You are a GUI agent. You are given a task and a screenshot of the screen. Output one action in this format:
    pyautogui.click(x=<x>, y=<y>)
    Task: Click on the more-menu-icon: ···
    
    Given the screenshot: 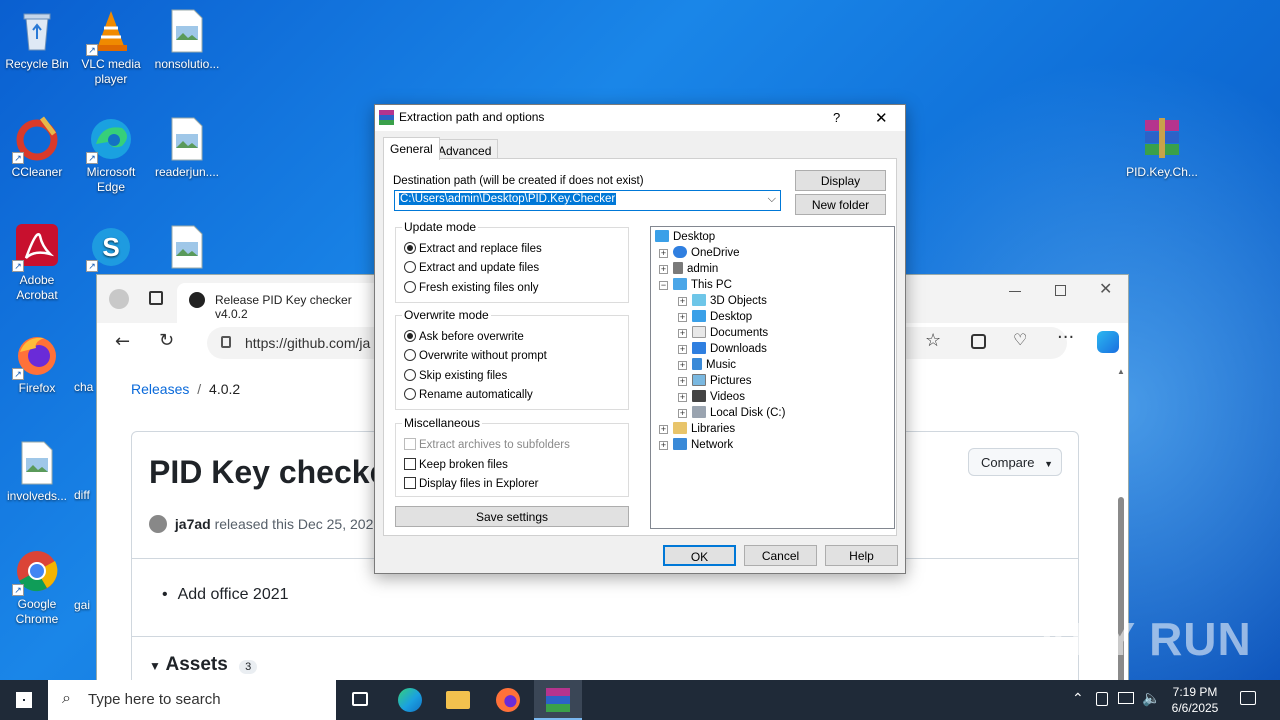 What is the action you would take?
    pyautogui.click(x=1065, y=337)
    